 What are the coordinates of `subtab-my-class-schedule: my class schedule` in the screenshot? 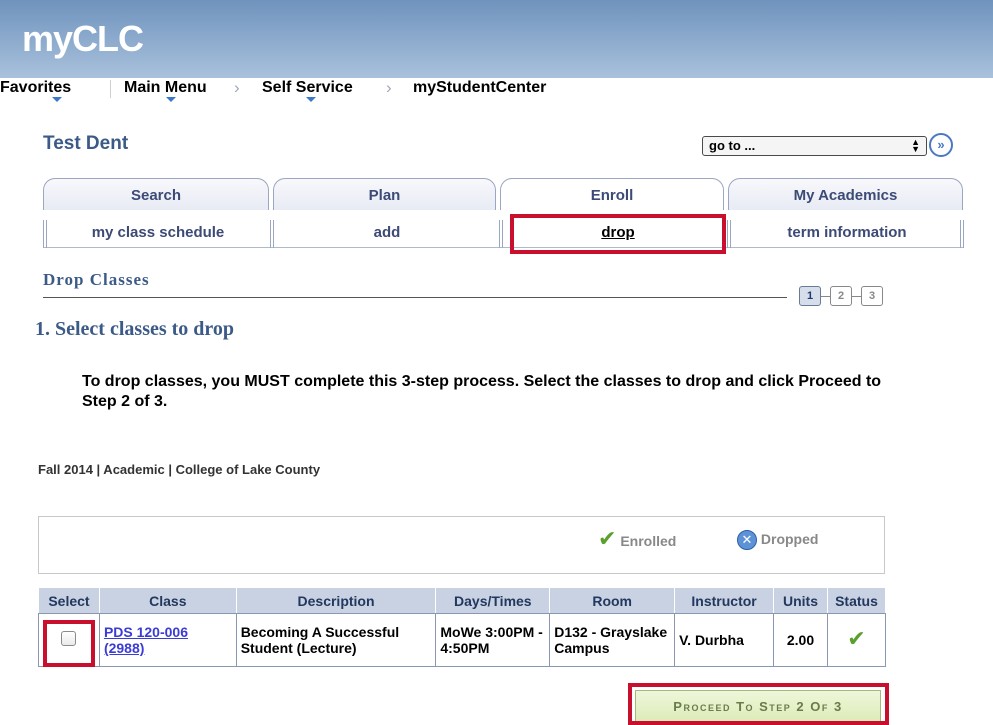 It's located at (158, 233).